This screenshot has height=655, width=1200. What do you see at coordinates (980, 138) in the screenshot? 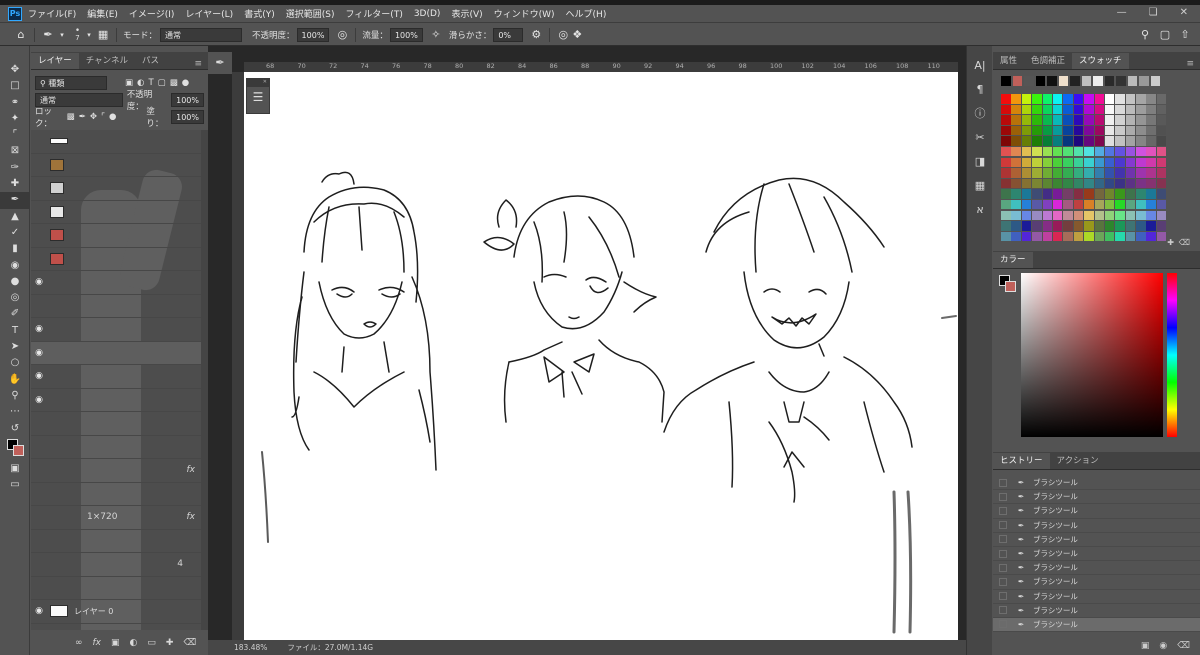
I see `tool-presets-icon: ✂` at bounding box center [980, 138].